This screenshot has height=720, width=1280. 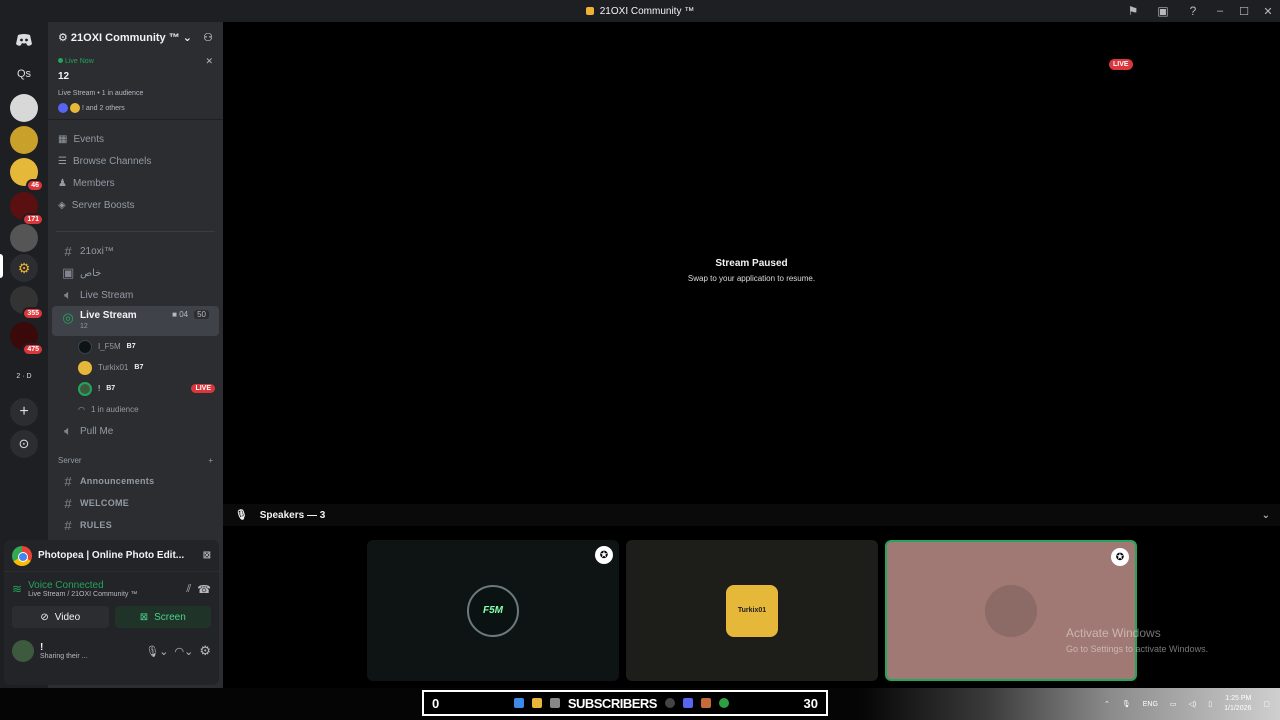 What do you see at coordinates (135, 108) in the screenshot?
I see `live-others: ! and 2 others` at bounding box center [135, 108].